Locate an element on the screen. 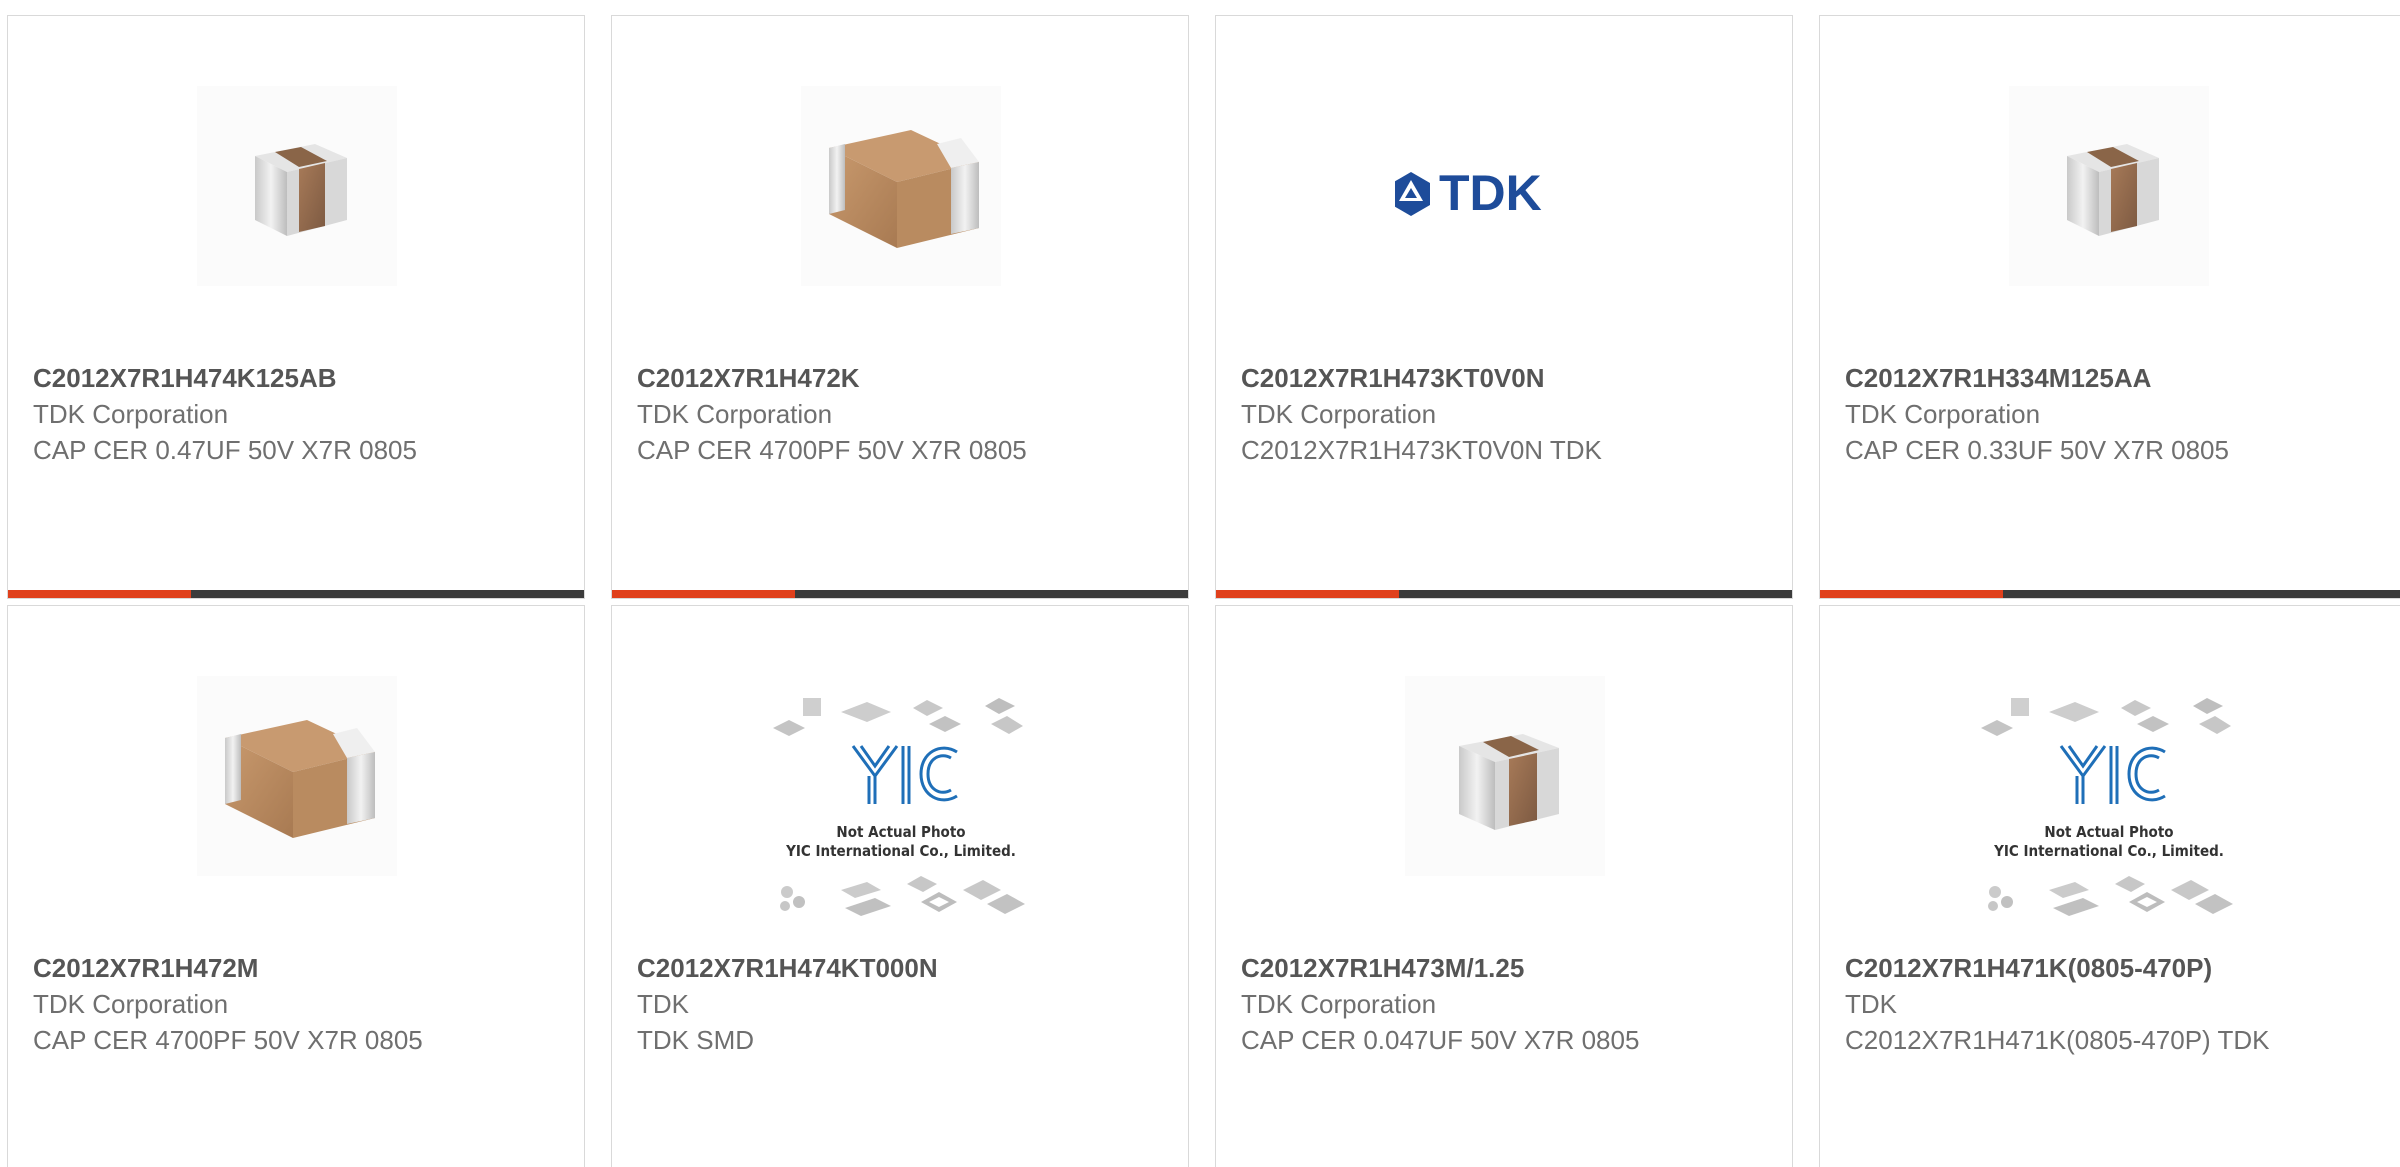 Image resolution: width=2400 pixels, height=1167 pixels. description: CAP CER 0.33UF 50V X7R 0805 is located at coordinates (2037, 450).